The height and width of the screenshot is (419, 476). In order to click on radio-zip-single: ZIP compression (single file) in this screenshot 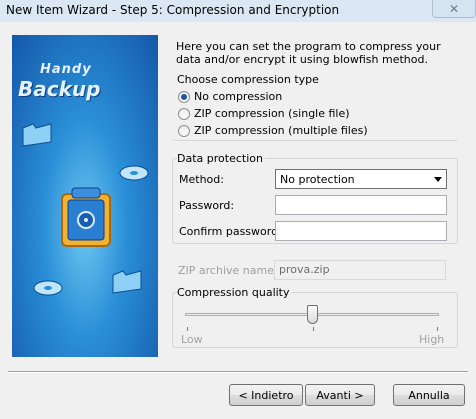, I will do `click(264, 113)`.